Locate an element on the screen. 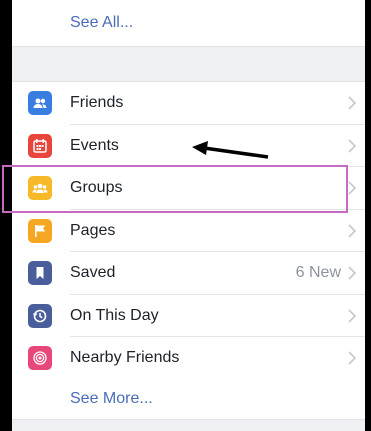  new-count-badge: 6 New is located at coordinates (318, 273).